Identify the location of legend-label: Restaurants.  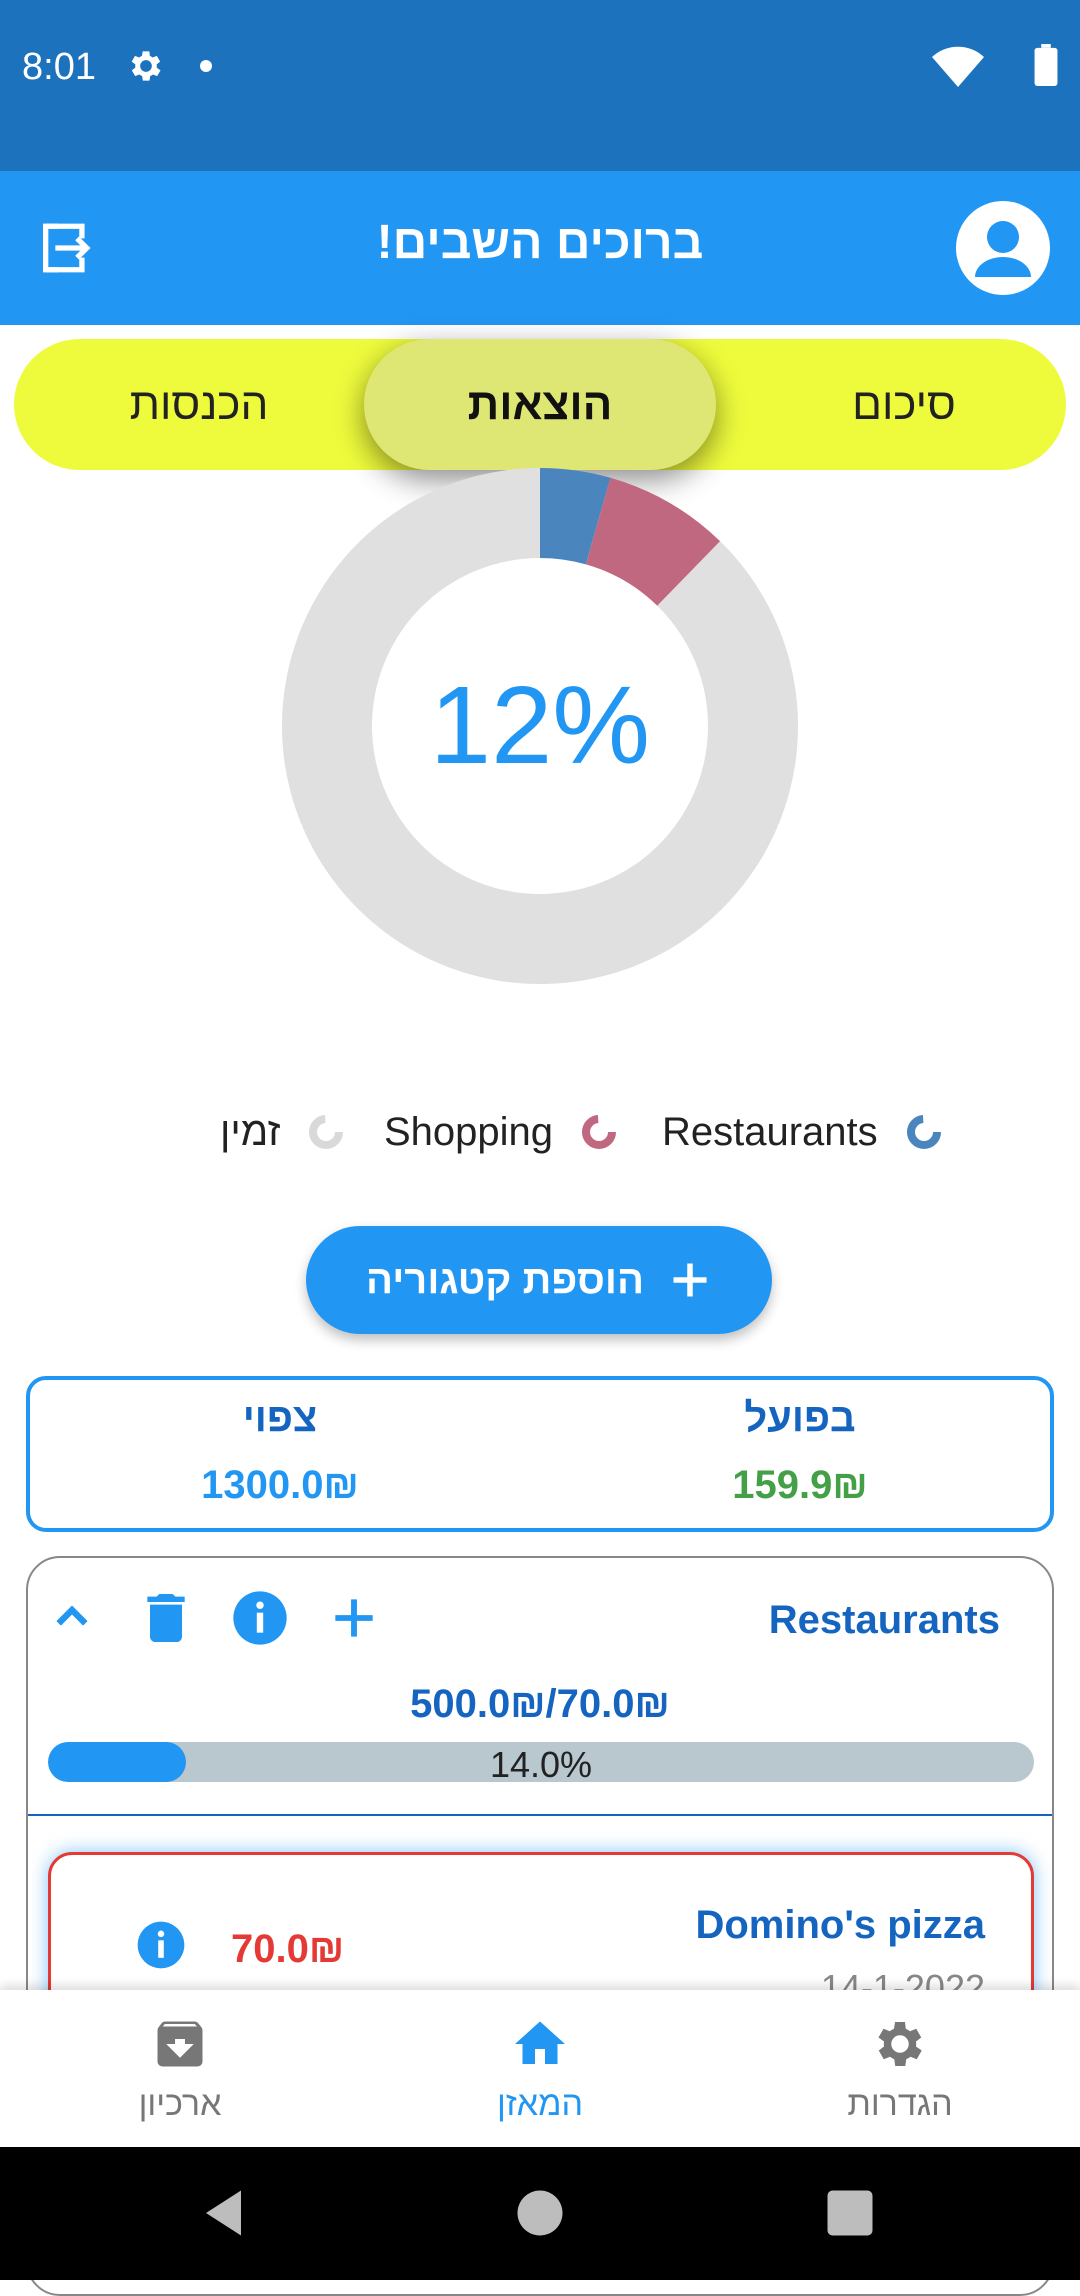
(770, 1131).